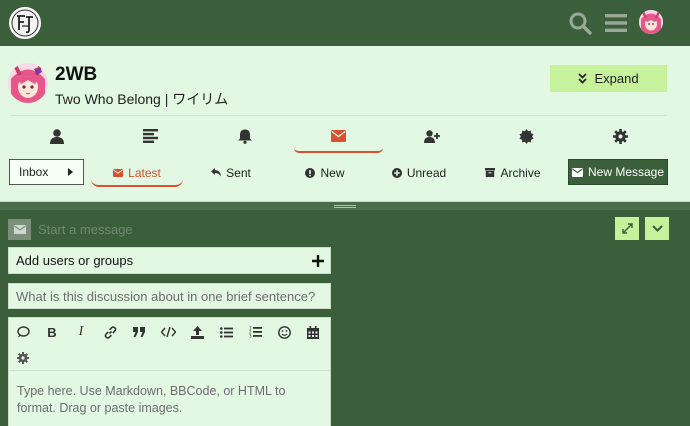  Describe the element at coordinates (85, 229) in the screenshot. I see `composer-title: Start a message` at that location.